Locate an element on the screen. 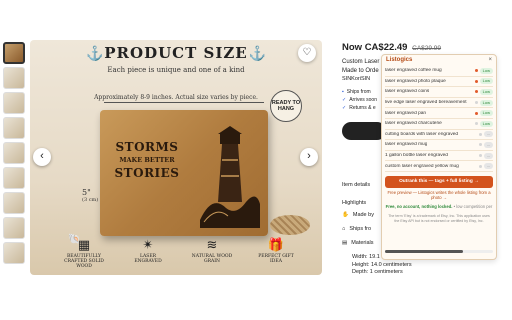  keyword-row: laser engraved photo plaque Low is located at coordinates (439, 82).